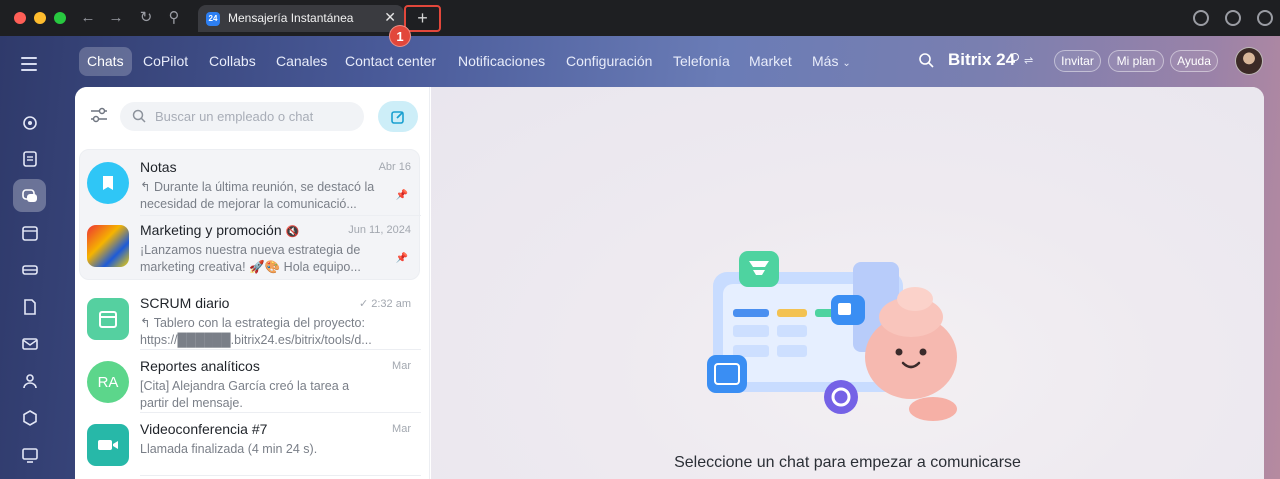 This screenshot has width=1280, height=479. What do you see at coordinates (232, 61) in the screenshot?
I see `menu-item-collabs: Collabs` at bounding box center [232, 61].